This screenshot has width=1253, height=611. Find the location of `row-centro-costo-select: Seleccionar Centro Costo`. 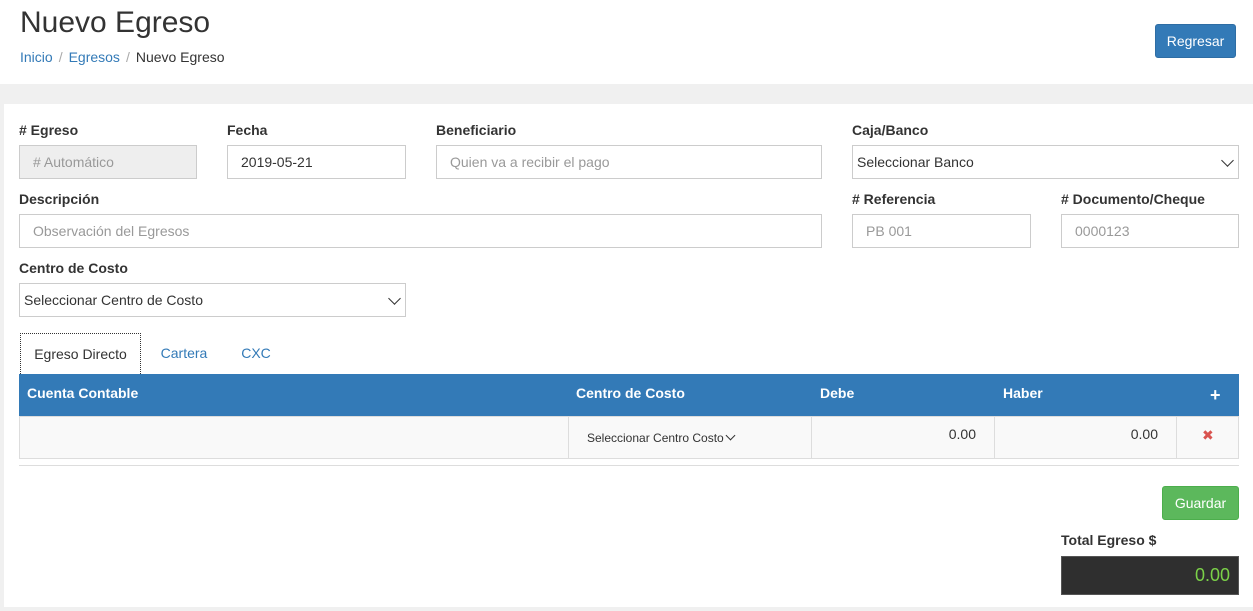

row-centro-costo-select: Seleccionar Centro Costo is located at coordinates (690, 437).